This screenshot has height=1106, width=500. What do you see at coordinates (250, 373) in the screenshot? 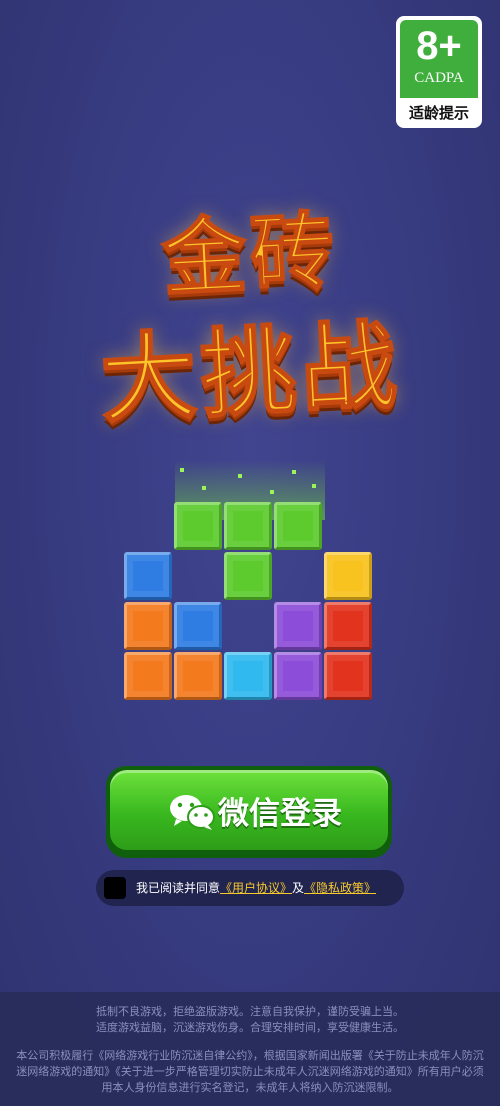
I see `game-logo-line2: 大挑战` at bounding box center [250, 373].